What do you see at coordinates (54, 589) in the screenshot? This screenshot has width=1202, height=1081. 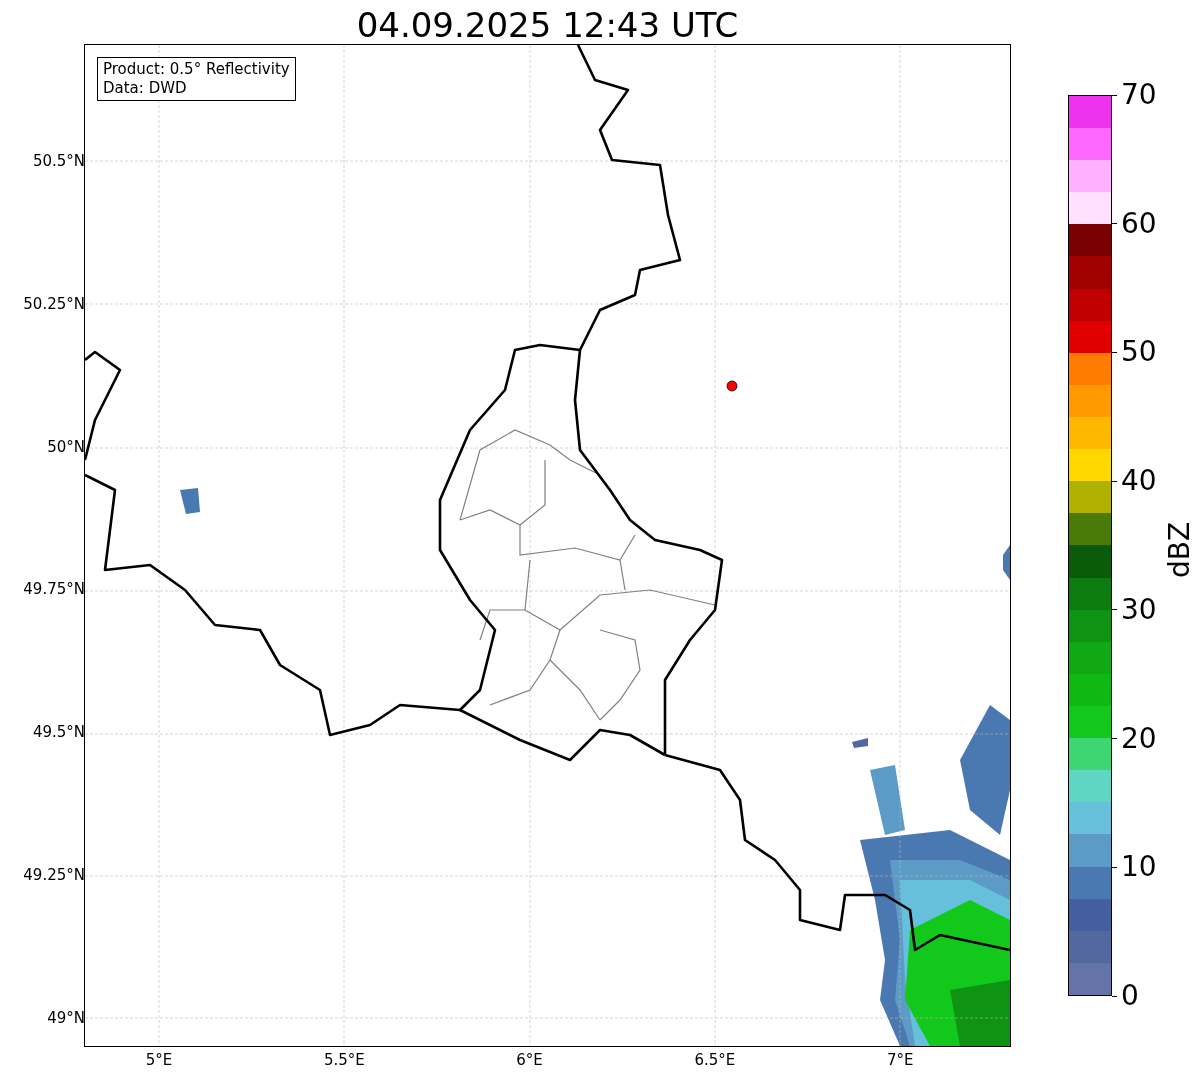 I see `y-tick-label: 49.75°N` at bounding box center [54, 589].